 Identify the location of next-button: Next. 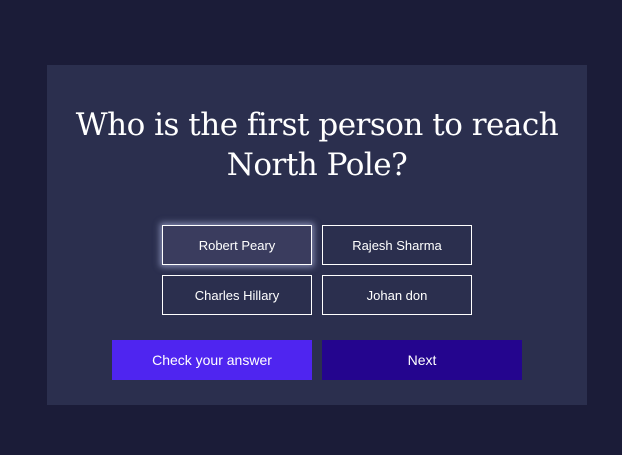
(422, 360).